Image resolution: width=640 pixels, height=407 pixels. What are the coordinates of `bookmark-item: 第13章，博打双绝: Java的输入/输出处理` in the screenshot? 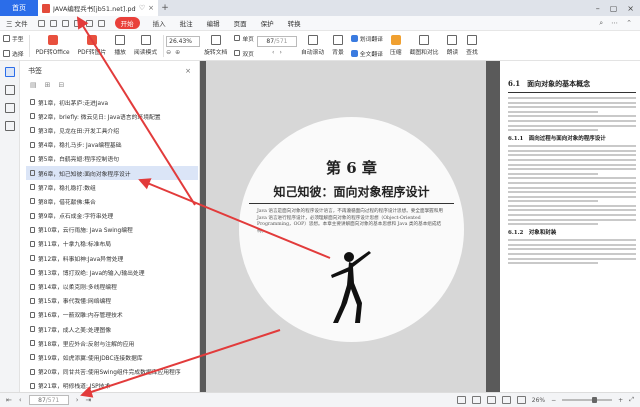 It's located at (112, 272).